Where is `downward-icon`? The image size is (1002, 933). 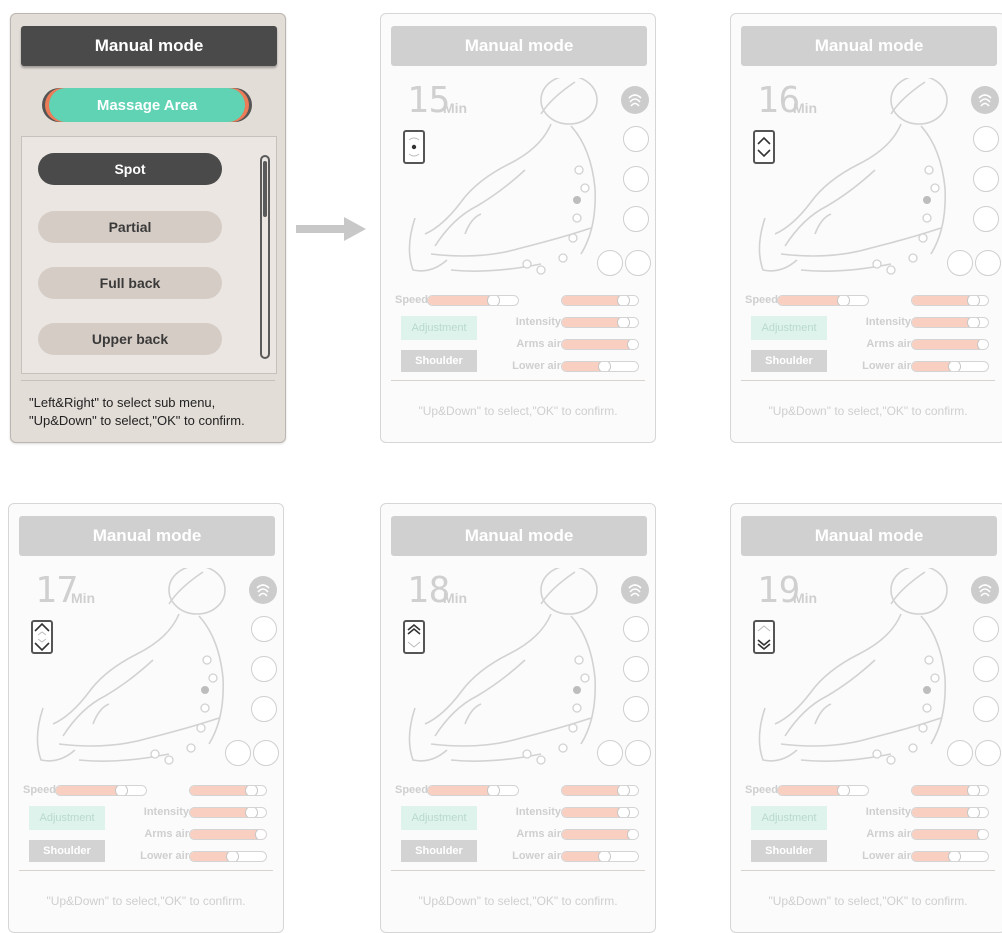
downward-icon is located at coordinates (764, 637).